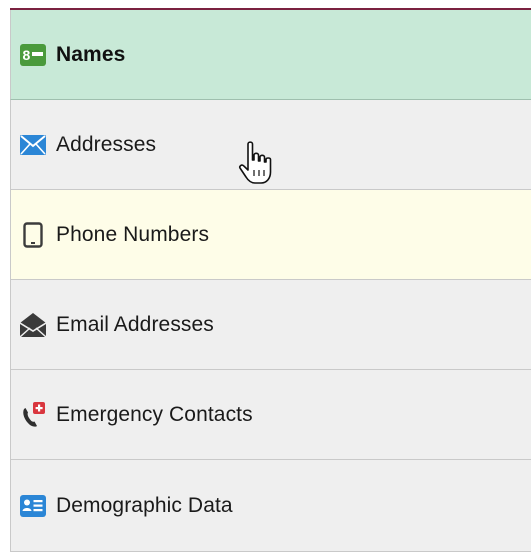 Image resolution: width=531 pixels, height=552 pixels. I want to click on emergency-phone-icon, so click(33, 414).